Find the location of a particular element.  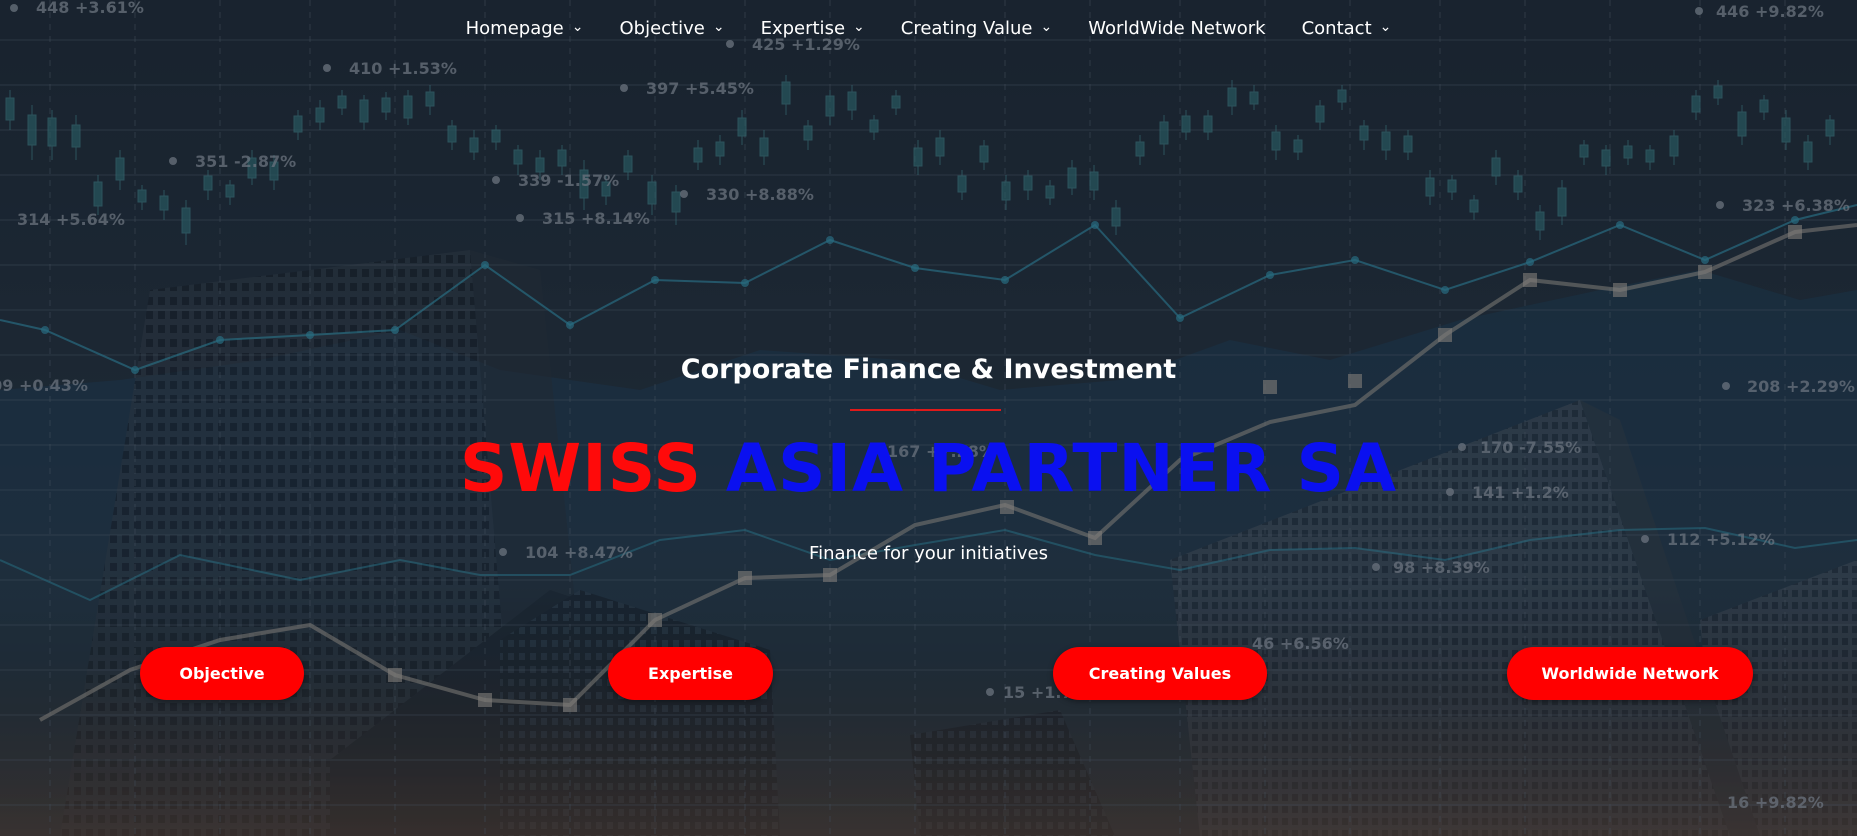

nav-item-label: Homepage is located at coordinates (514, 28).